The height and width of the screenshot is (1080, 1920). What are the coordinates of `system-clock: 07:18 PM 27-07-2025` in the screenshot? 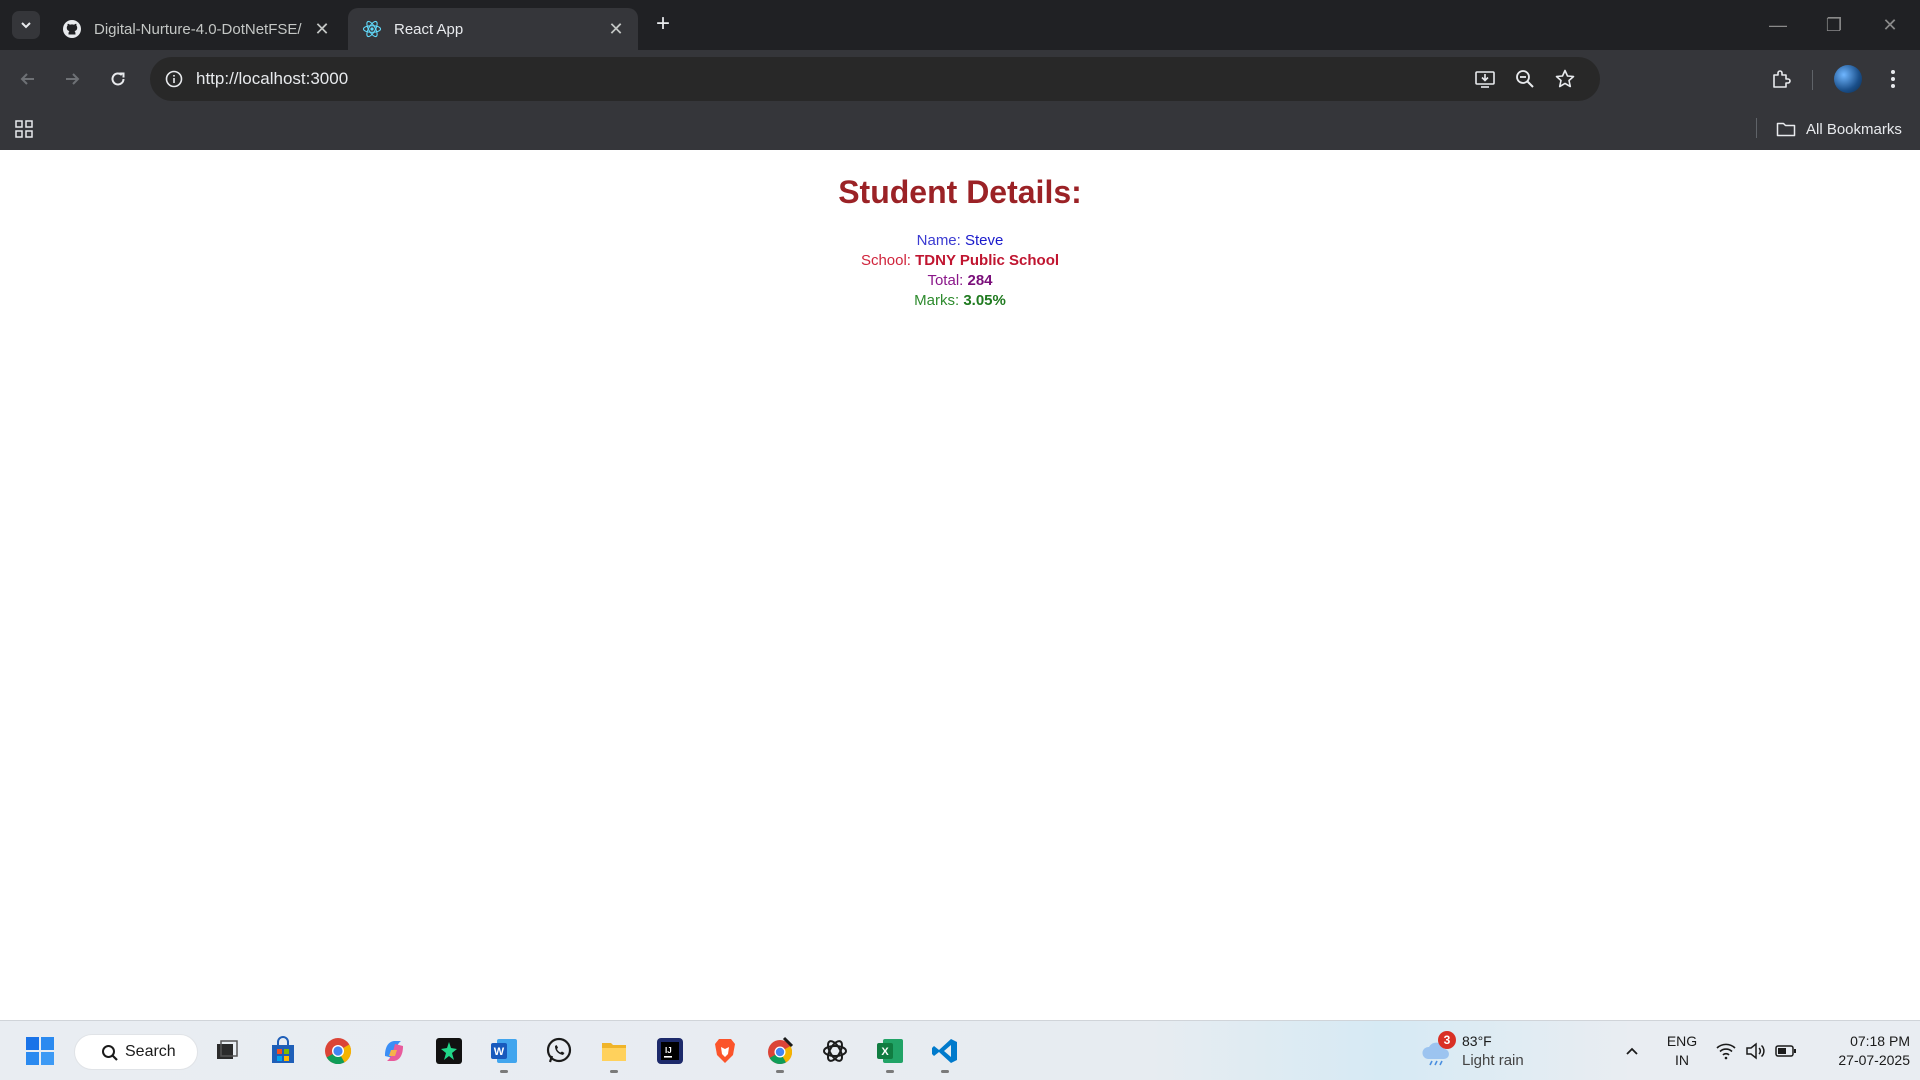 It's located at (1860, 1051).